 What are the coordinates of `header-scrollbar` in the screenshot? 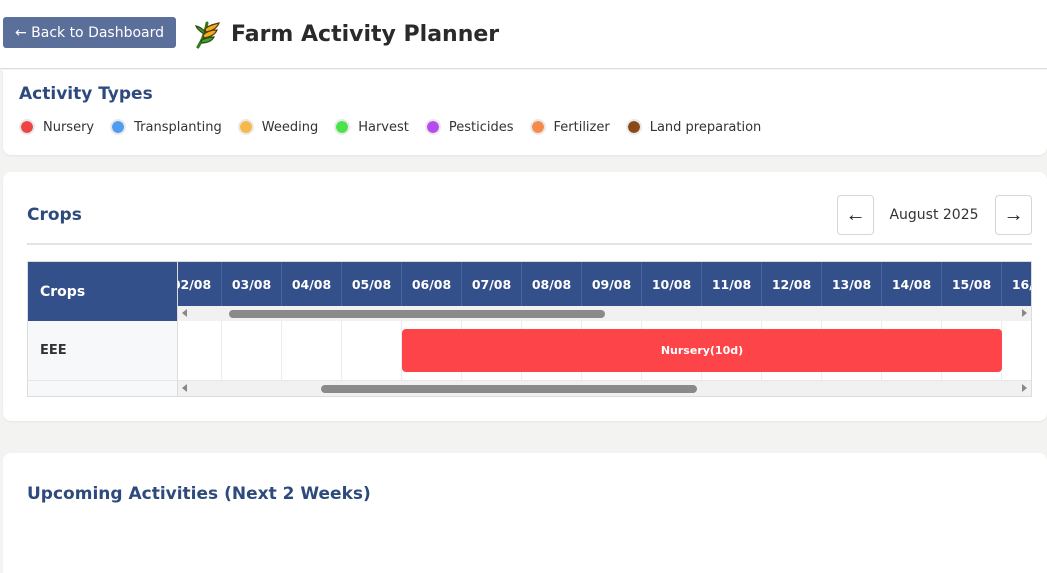 It's located at (604, 313).